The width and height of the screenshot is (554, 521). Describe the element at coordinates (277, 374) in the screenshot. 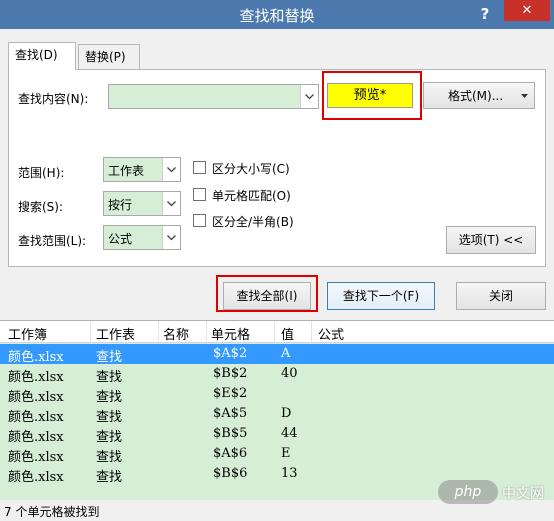

I see `table-row: 颜色.xlsx 查找 $B$2 40` at that location.